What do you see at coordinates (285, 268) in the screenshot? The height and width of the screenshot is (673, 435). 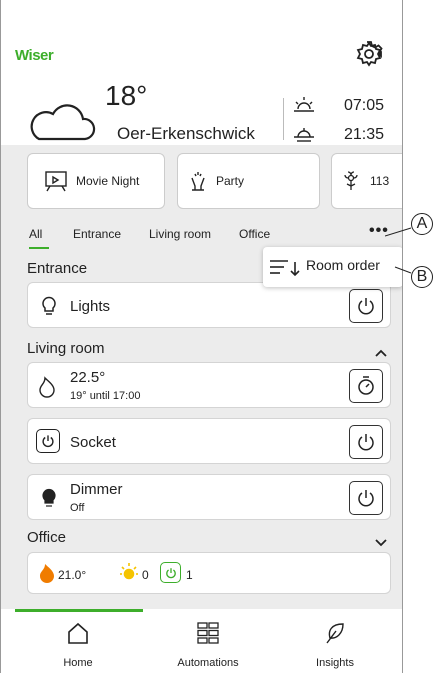 I see `sort-icon` at bounding box center [285, 268].